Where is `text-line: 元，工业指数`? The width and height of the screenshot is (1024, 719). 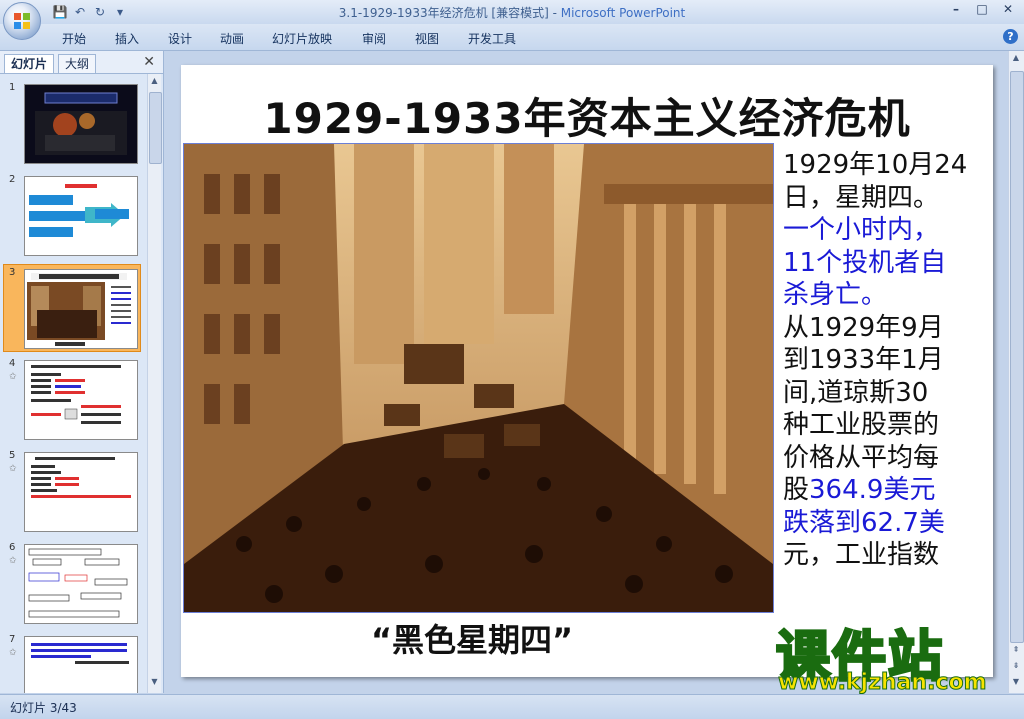
text-line: 元，工业指数 is located at coordinates (861, 555).